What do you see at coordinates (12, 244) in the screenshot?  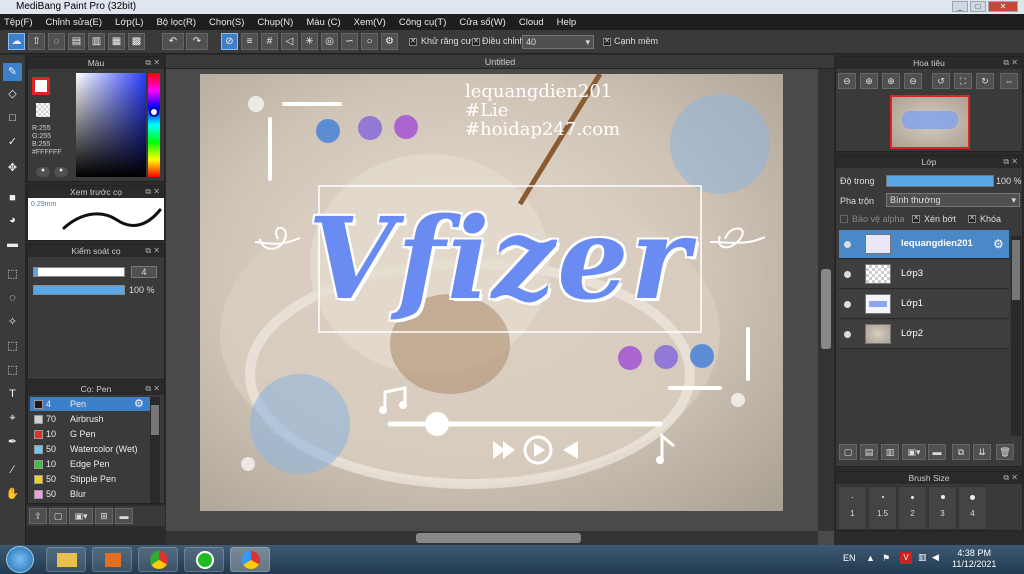 I see `gradient-tool-icon: ▬` at bounding box center [12, 244].